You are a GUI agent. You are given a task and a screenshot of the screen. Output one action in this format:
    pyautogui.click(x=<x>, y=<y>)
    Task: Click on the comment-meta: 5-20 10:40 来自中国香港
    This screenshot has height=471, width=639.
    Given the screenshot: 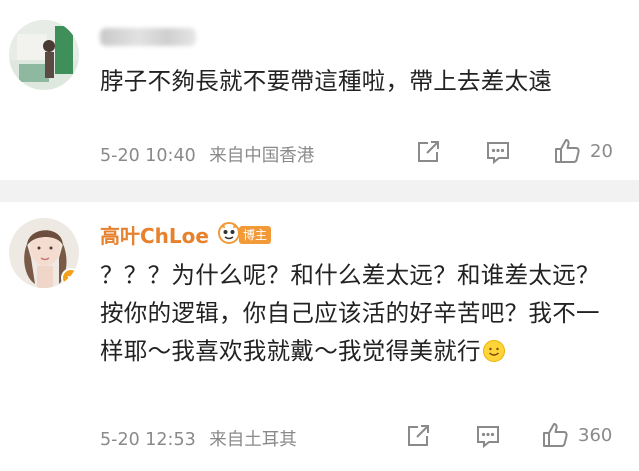 What is the action you would take?
    pyautogui.click(x=207, y=154)
    